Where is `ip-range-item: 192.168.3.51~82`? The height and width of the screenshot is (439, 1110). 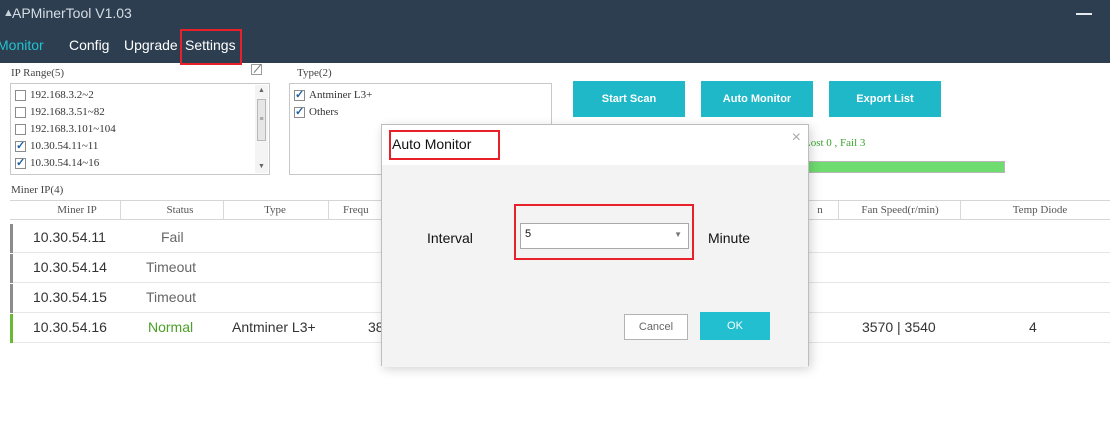 ip-range-item: 192.168.3.51~82 is located at coordinates (60, 112).